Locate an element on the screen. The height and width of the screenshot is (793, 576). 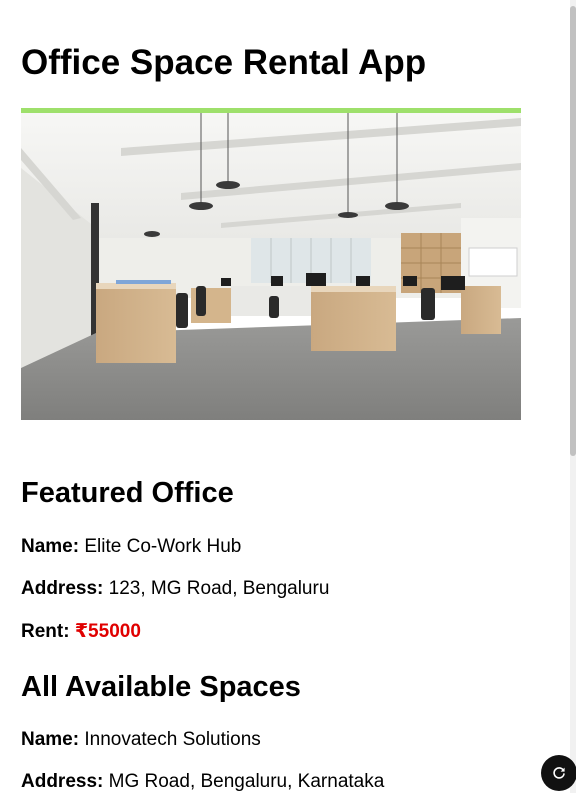
featured-office-address: Address: 123, MG Road, Bengaluru is located at coordinates (175, 589).